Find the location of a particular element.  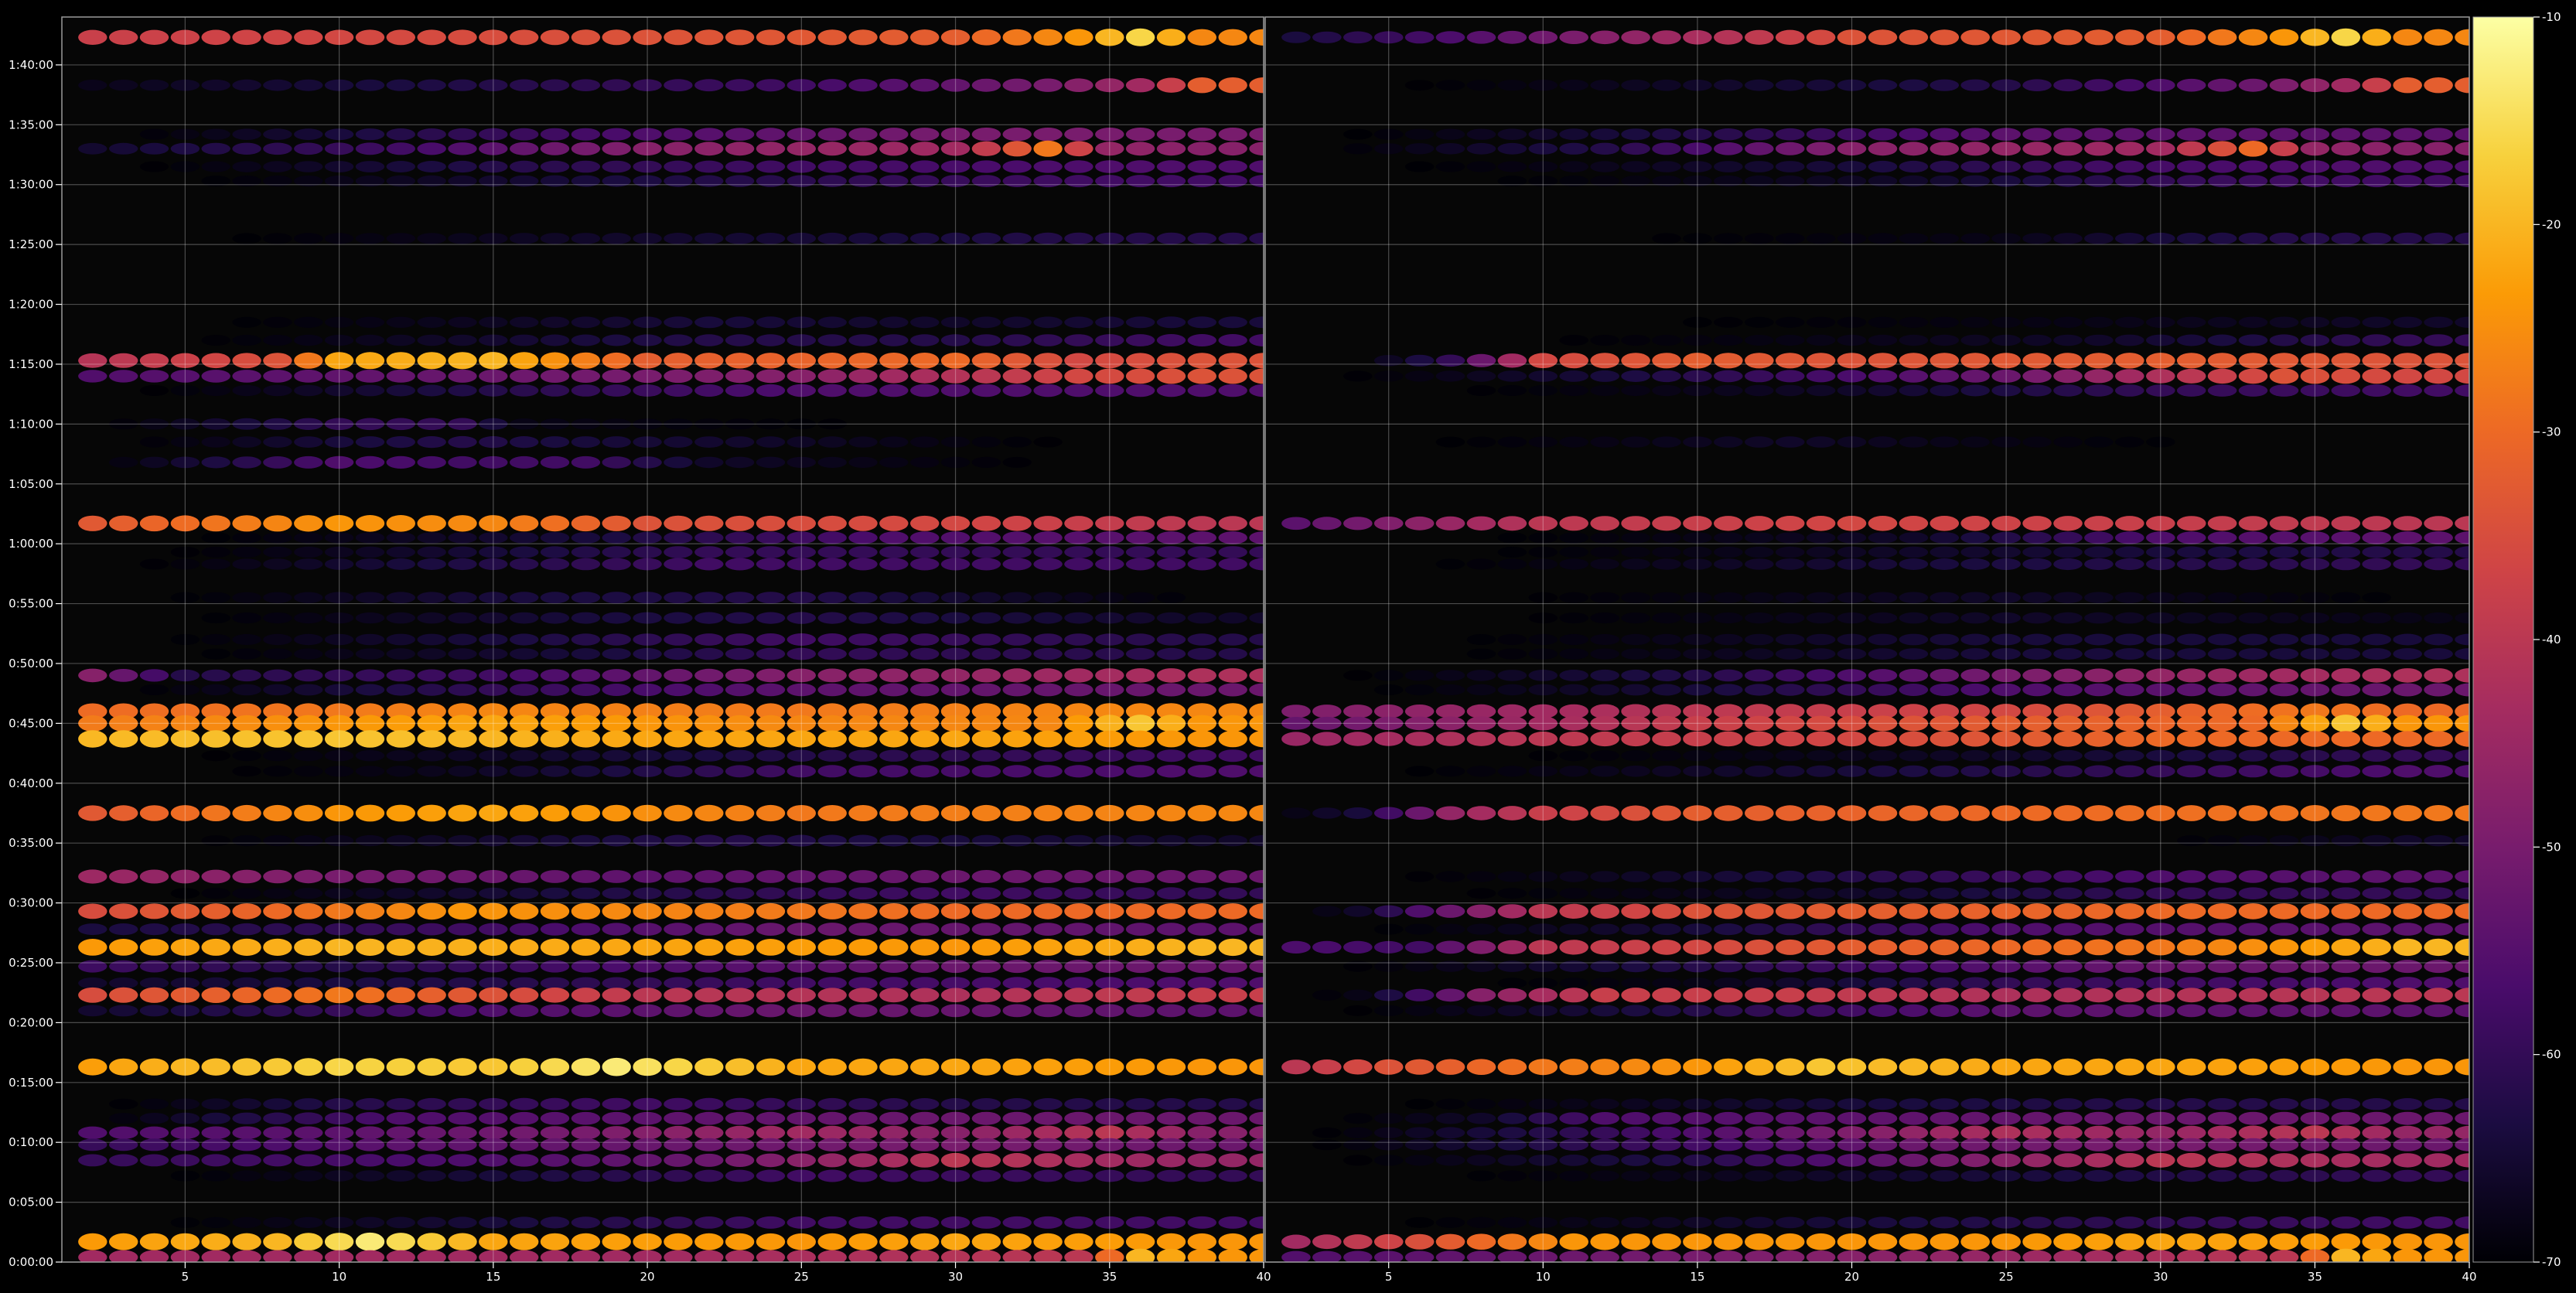

y-tick-label: 0:45:00 is located at coordinates (31, 723).